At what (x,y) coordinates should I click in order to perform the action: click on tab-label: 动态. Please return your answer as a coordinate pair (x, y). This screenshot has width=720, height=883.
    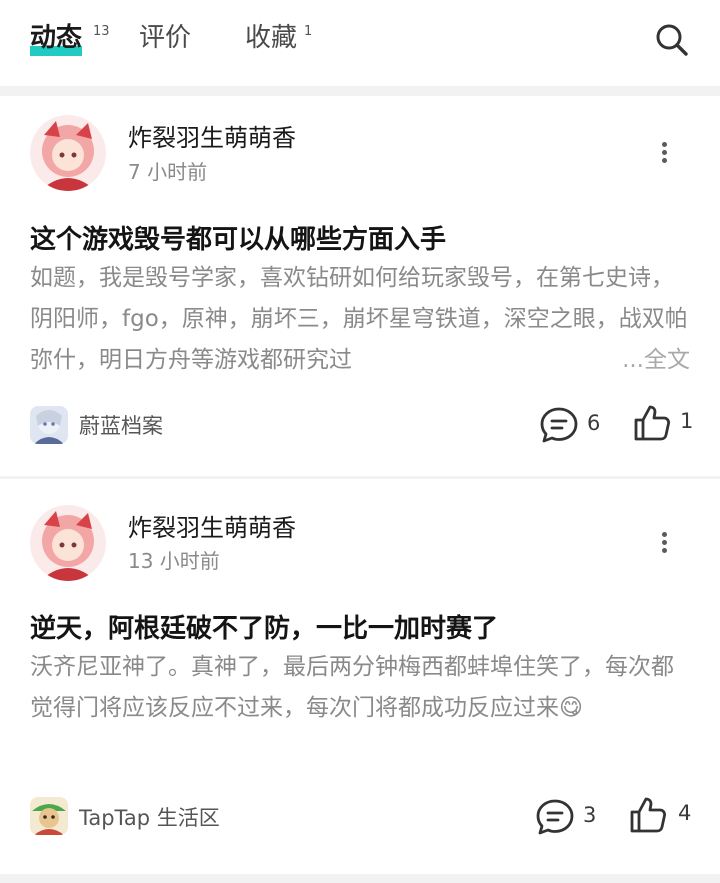
    Looking at the image, I should click on (56, 38).